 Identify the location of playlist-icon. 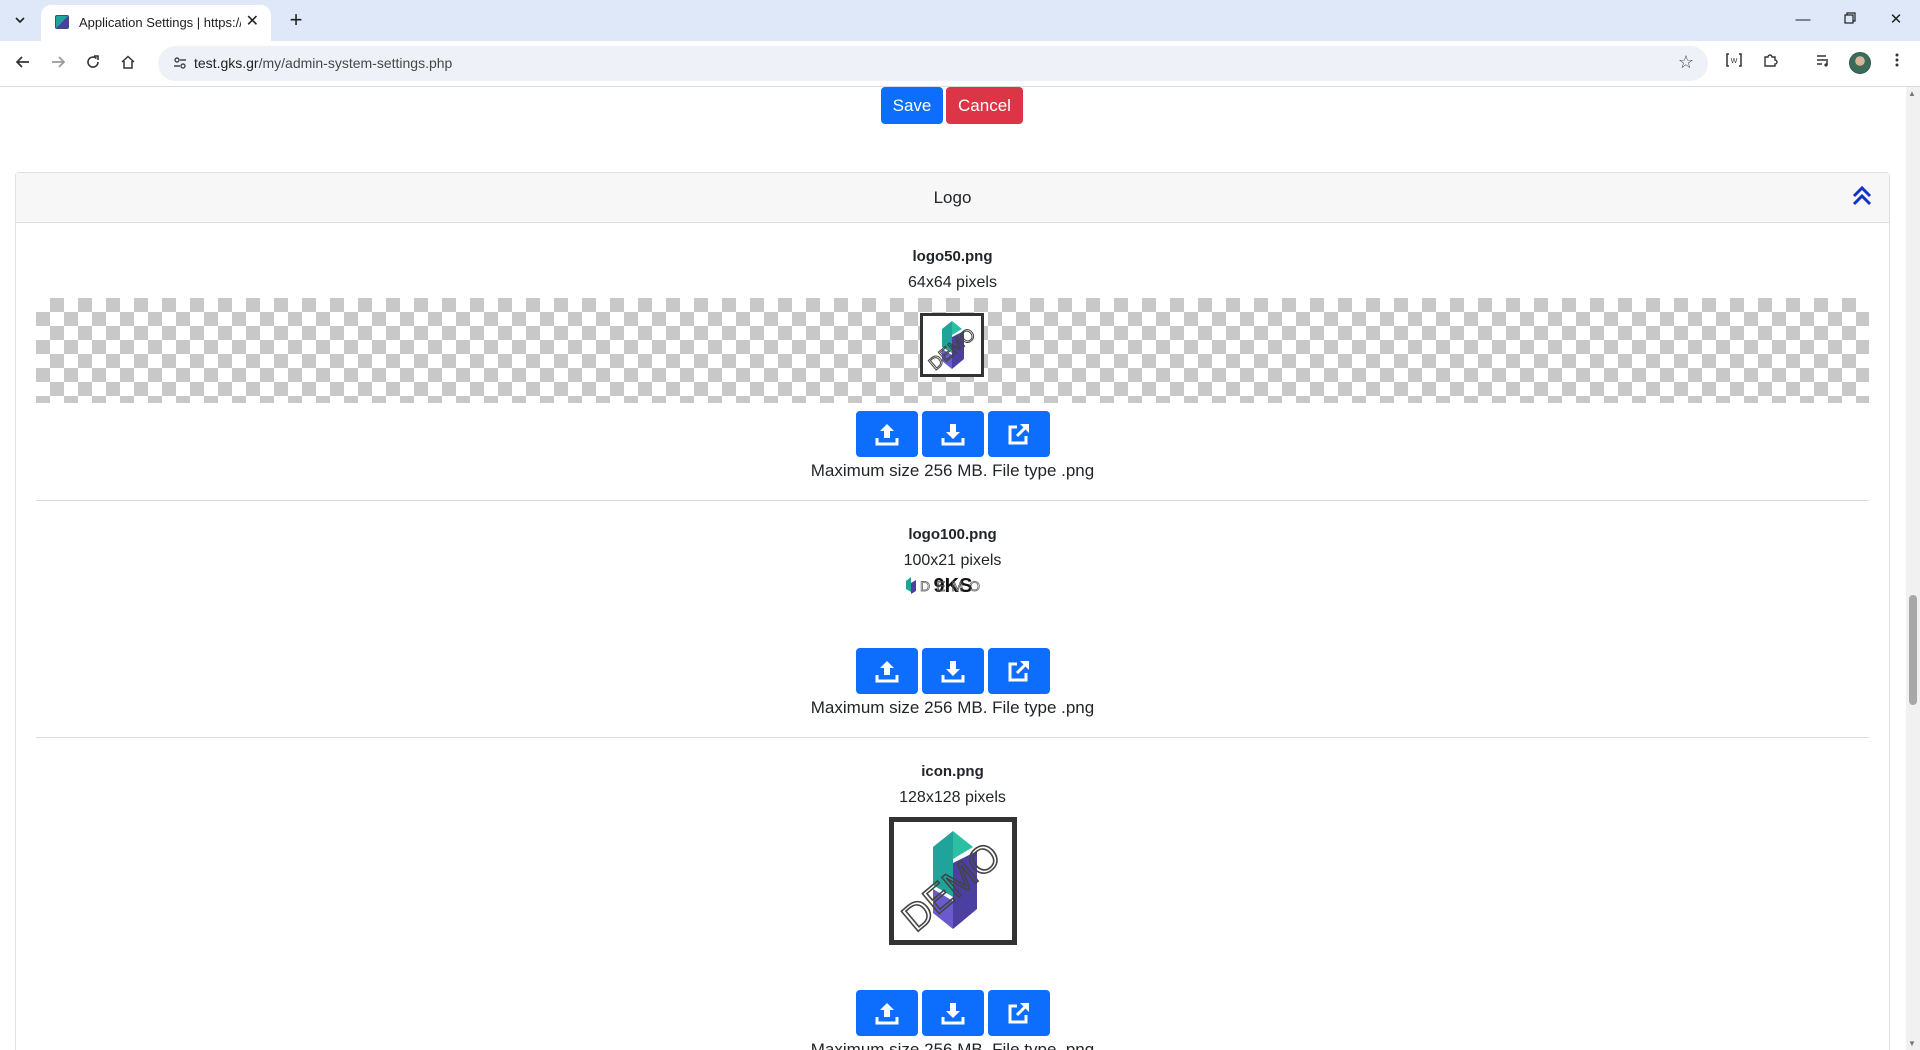
(1822, 61).